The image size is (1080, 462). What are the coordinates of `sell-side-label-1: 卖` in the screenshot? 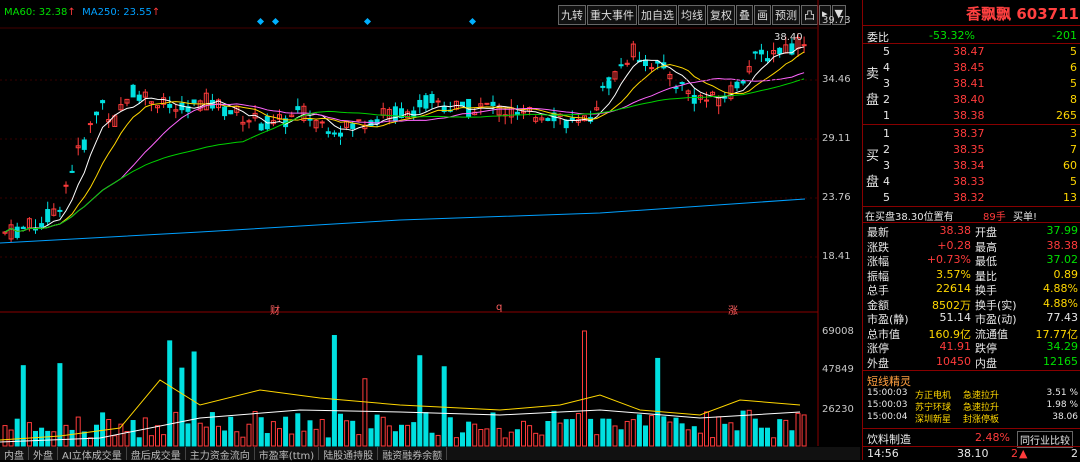 It's located at (873, 74).